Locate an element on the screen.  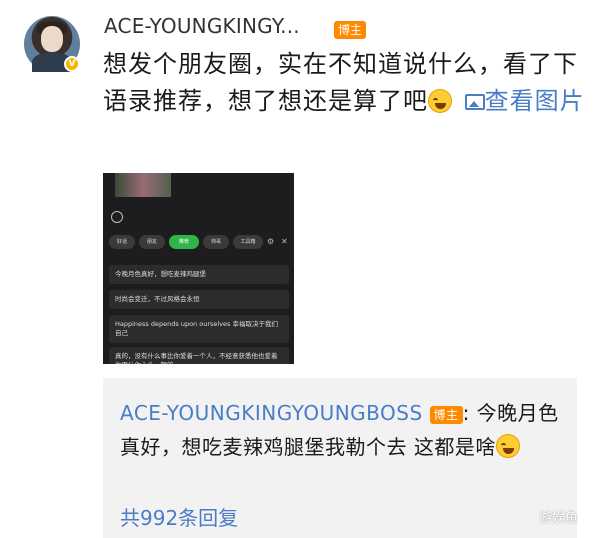
view-image-link: 查看图片 is located at coordinates (523, 101).